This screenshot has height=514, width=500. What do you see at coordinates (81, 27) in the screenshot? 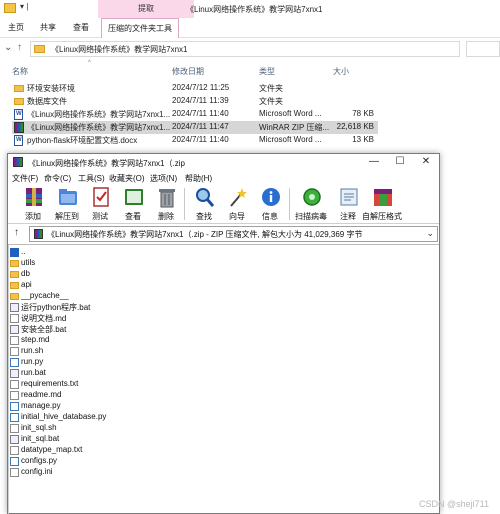
I see `tab-view: 查看` at bounding box center [81, 27].